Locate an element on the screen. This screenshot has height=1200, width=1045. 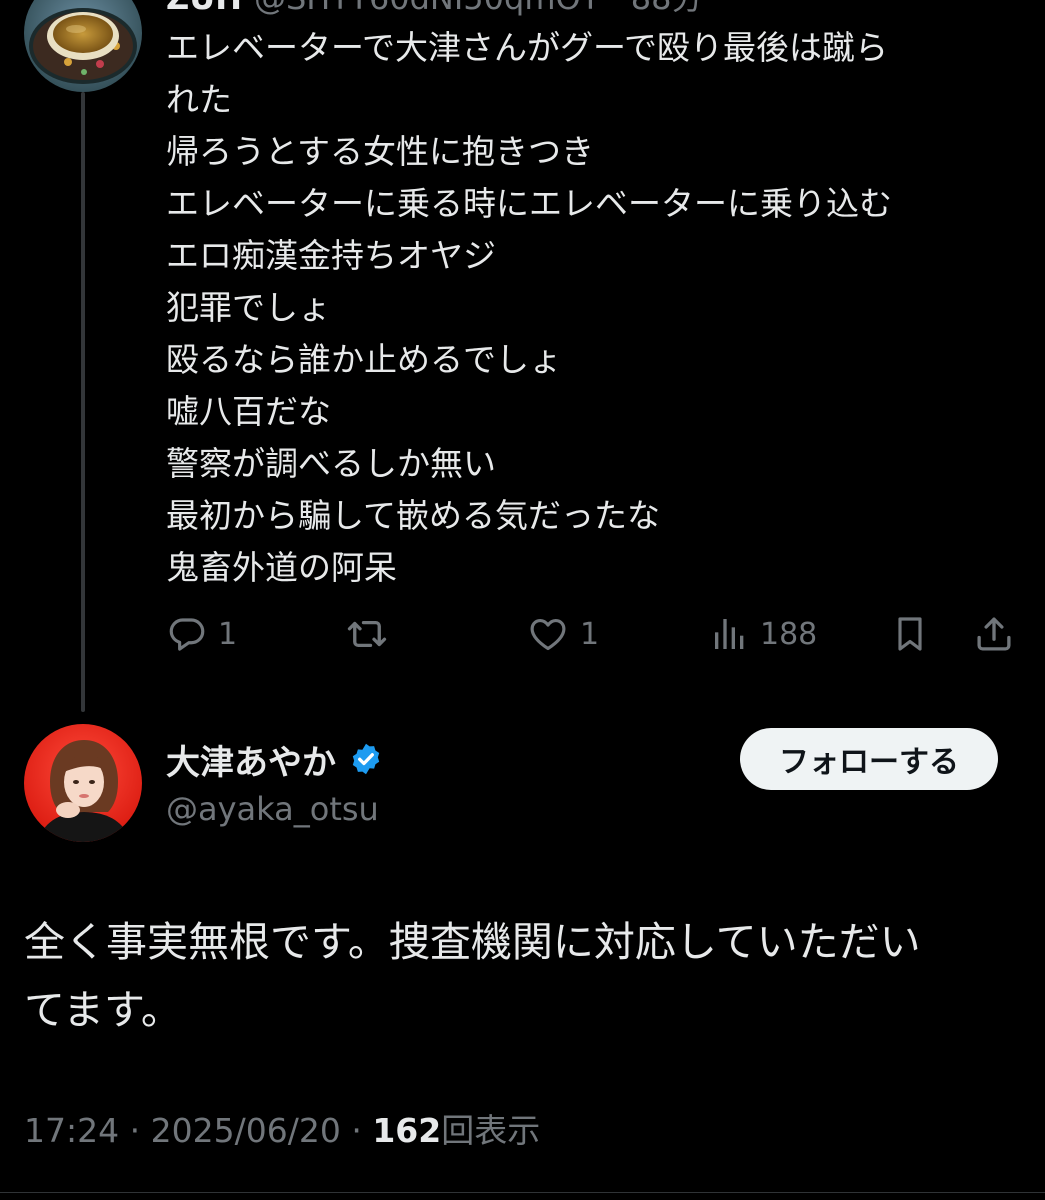
parent-text-line: 警察が調べるしか無い is located at coordinates (331, 463).